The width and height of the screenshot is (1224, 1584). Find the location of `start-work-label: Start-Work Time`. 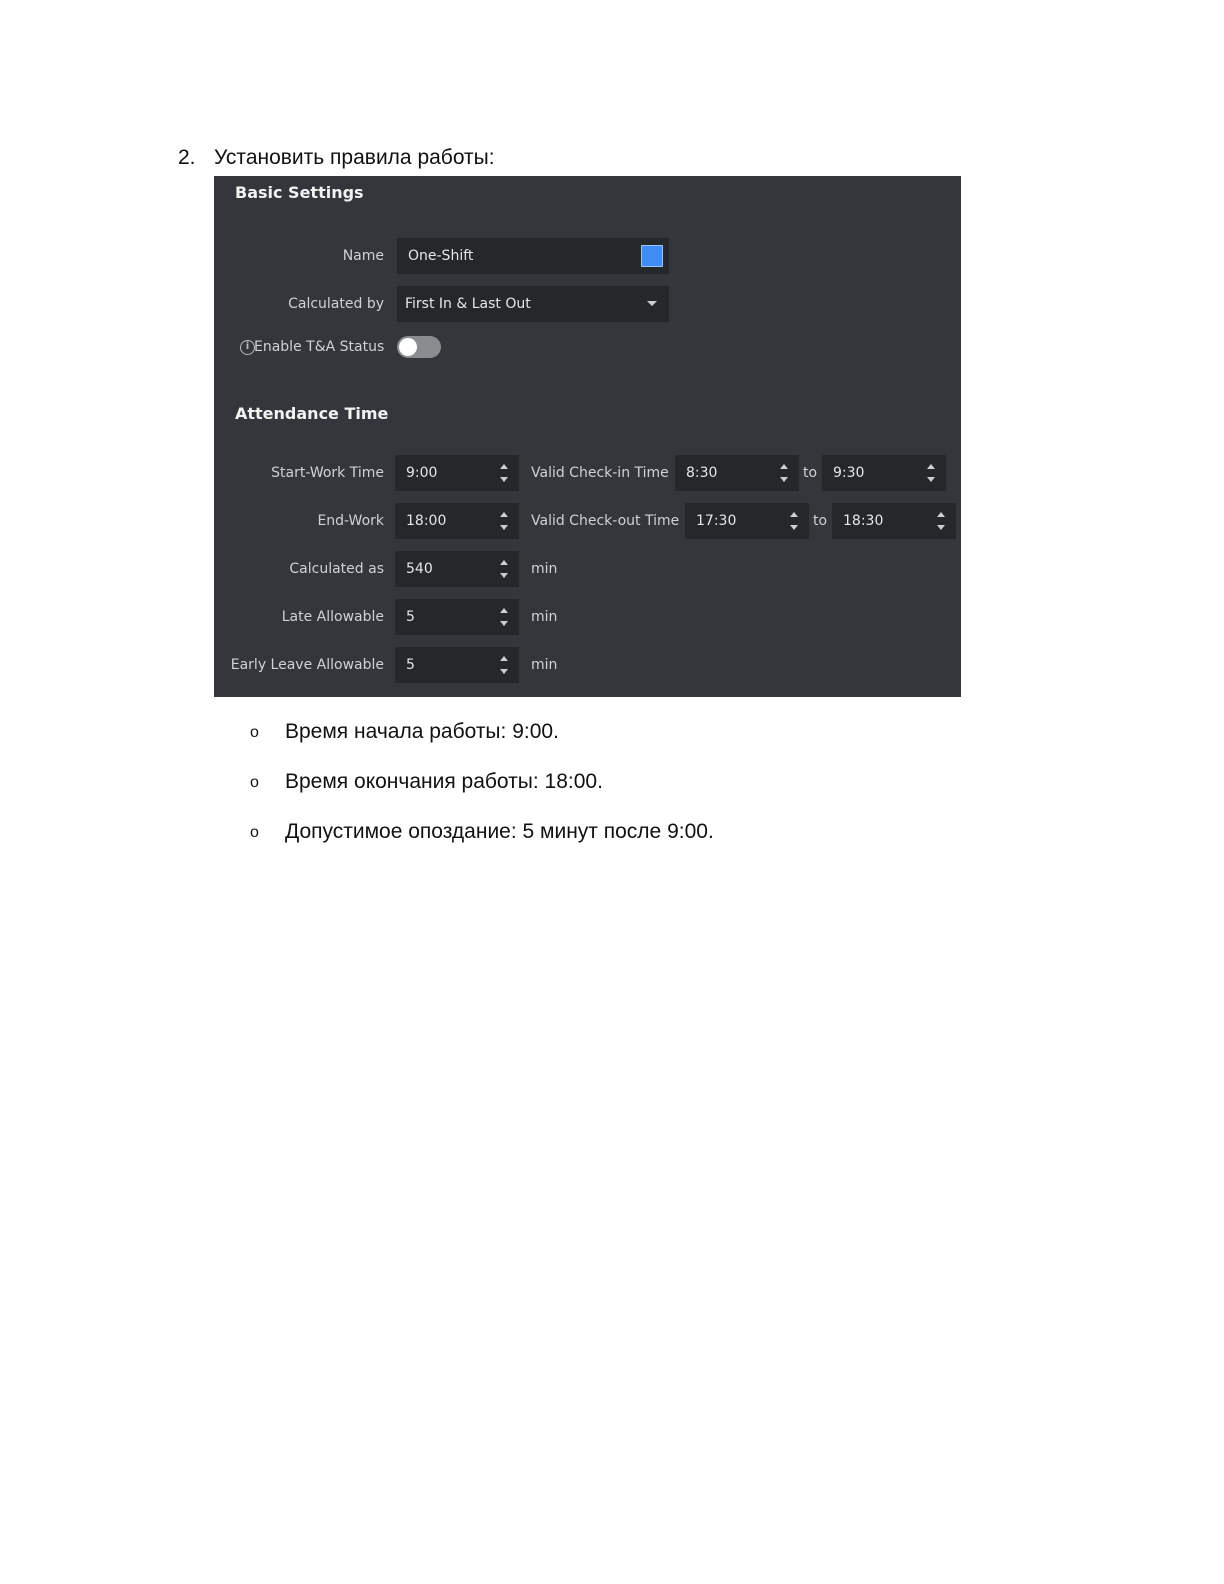

start-work-label: Start-Work Time is located at coordinates (327, 473).